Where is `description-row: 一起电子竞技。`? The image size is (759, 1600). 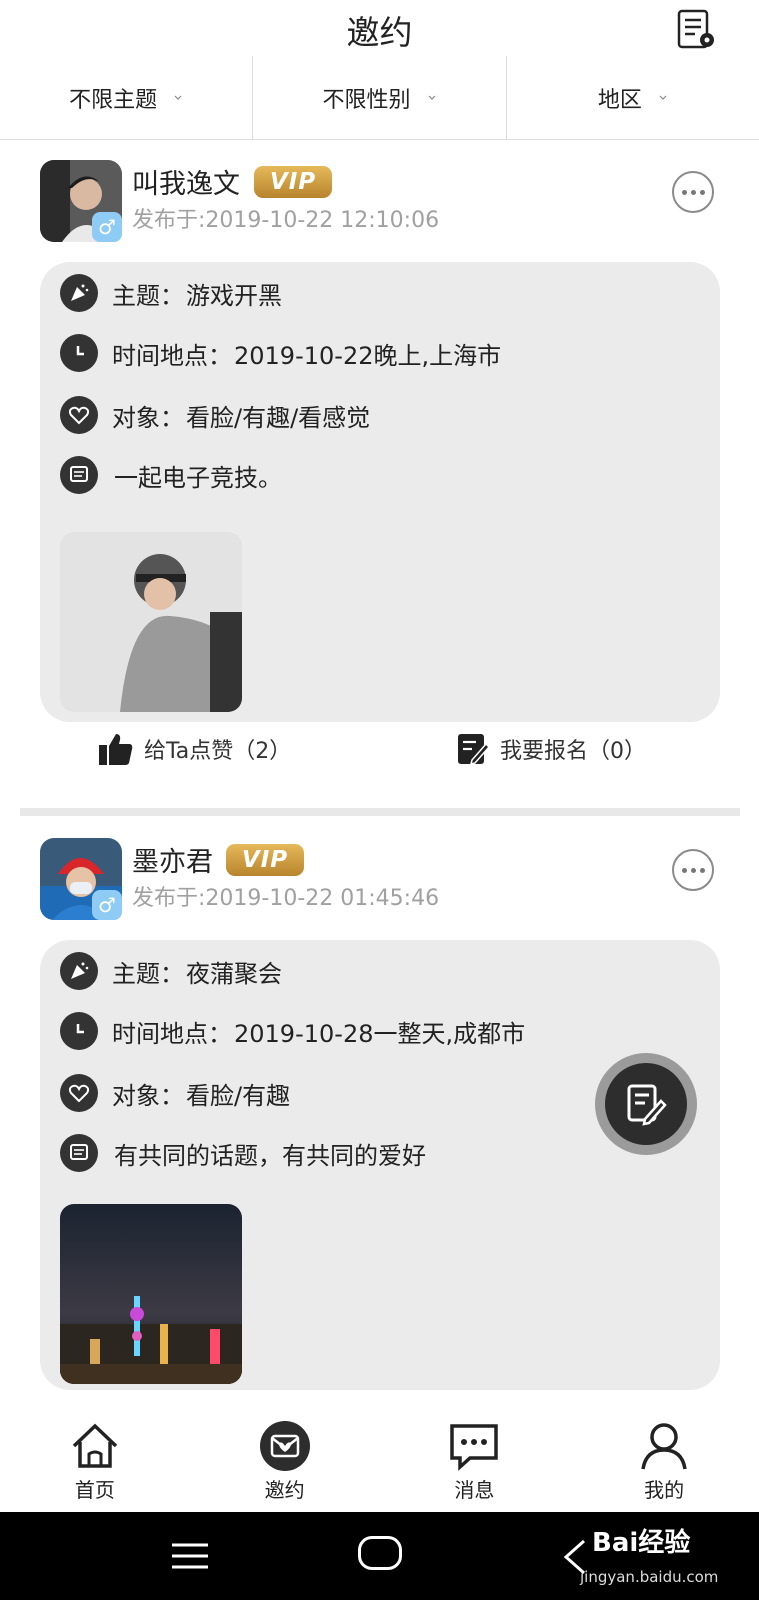
description-row: 一起电子竞技。 is located at coordinates (171, 475).